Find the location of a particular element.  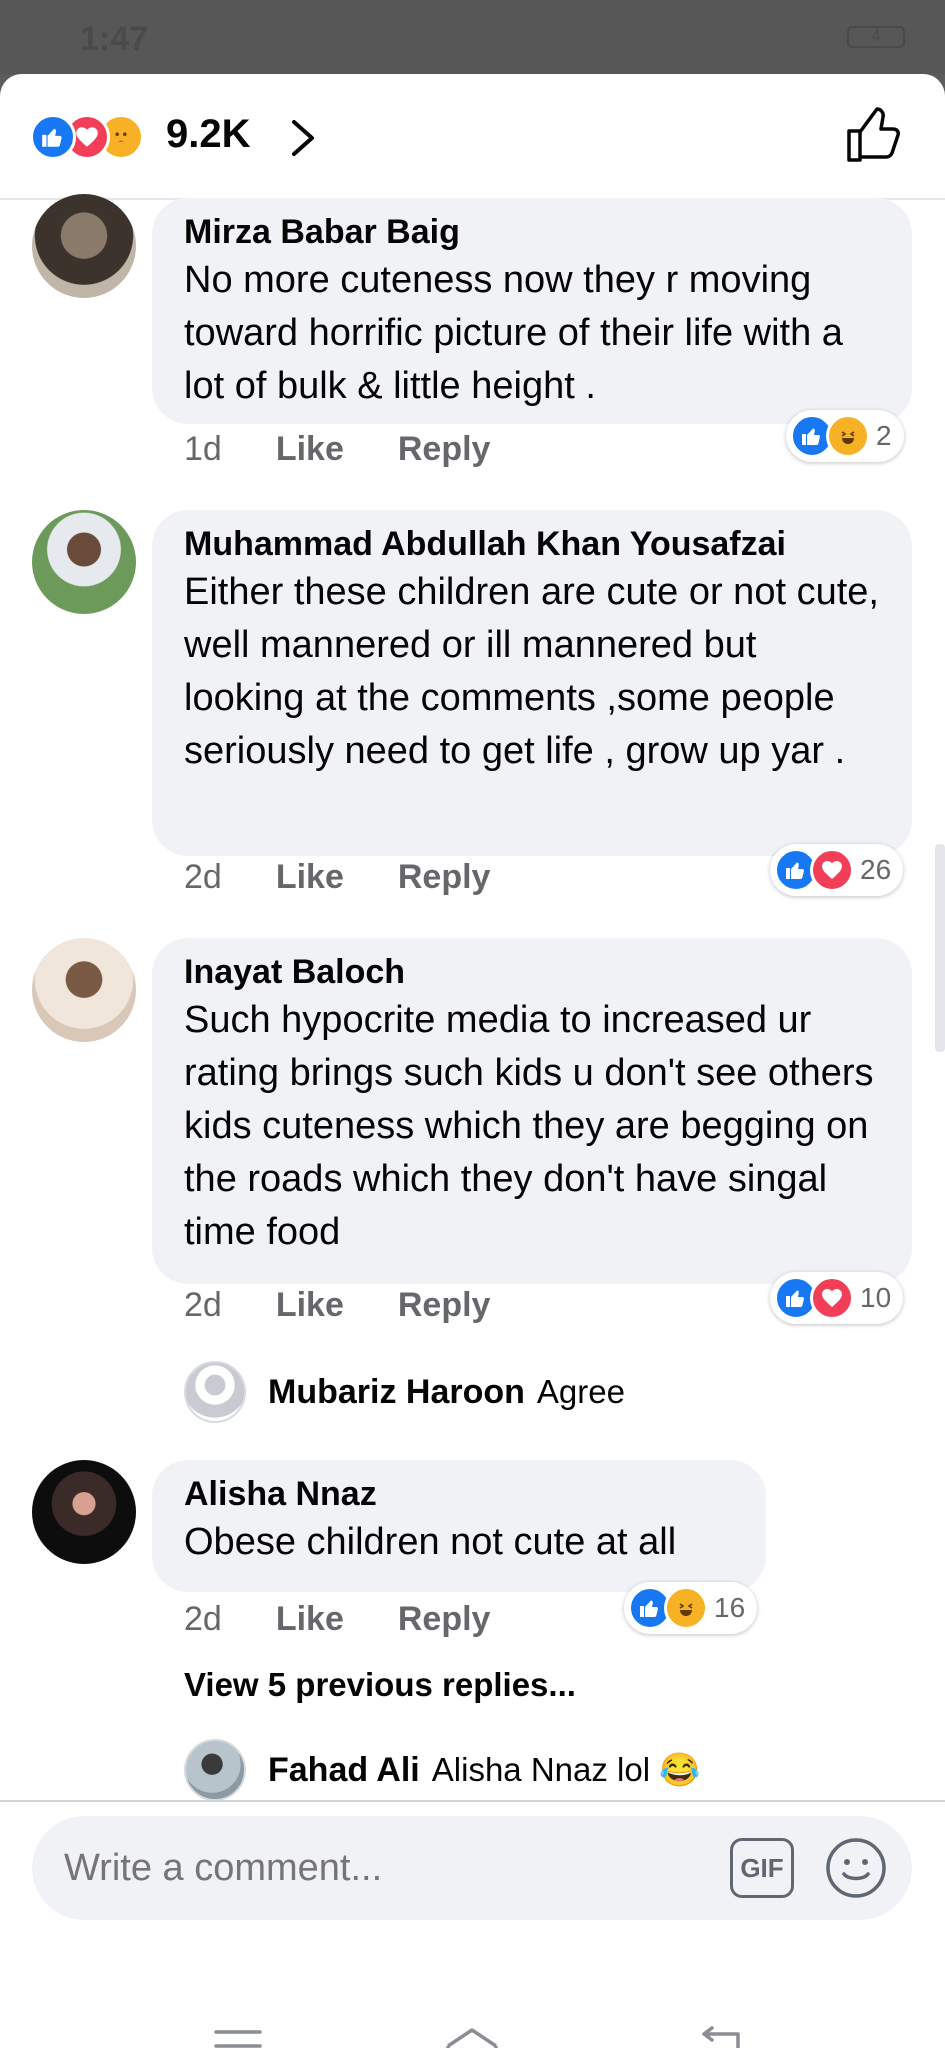

emoji-icon is located at coordinates (856, 1868).